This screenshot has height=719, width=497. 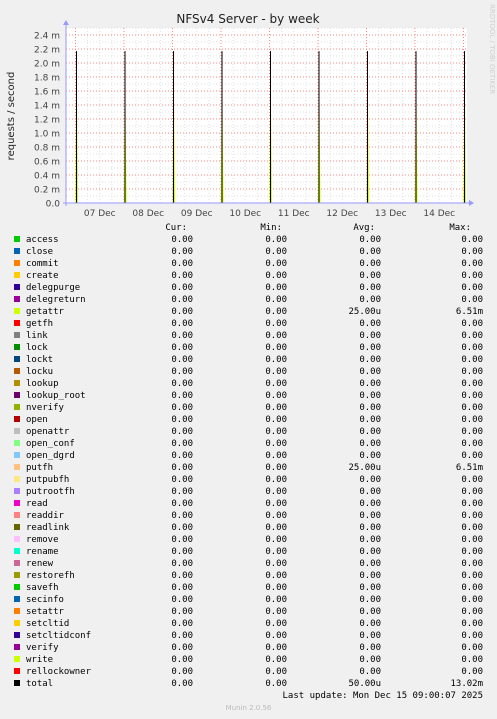 I want to click on legend-series-name: setcltid, so click(x=48, y=624).